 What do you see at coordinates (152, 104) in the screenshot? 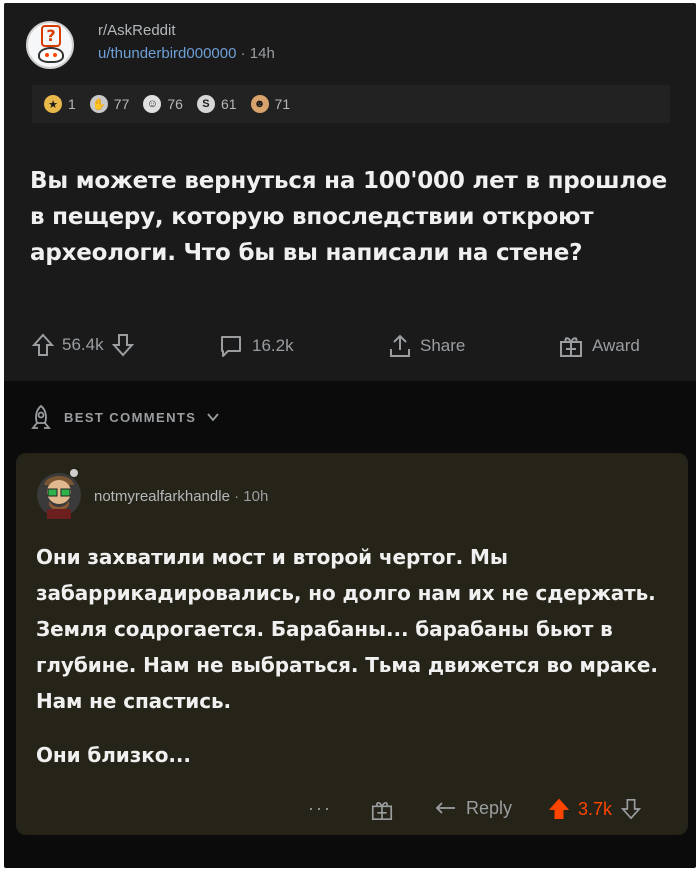
I see `face-award-icon: ☺` at bounding box center [152, 104].